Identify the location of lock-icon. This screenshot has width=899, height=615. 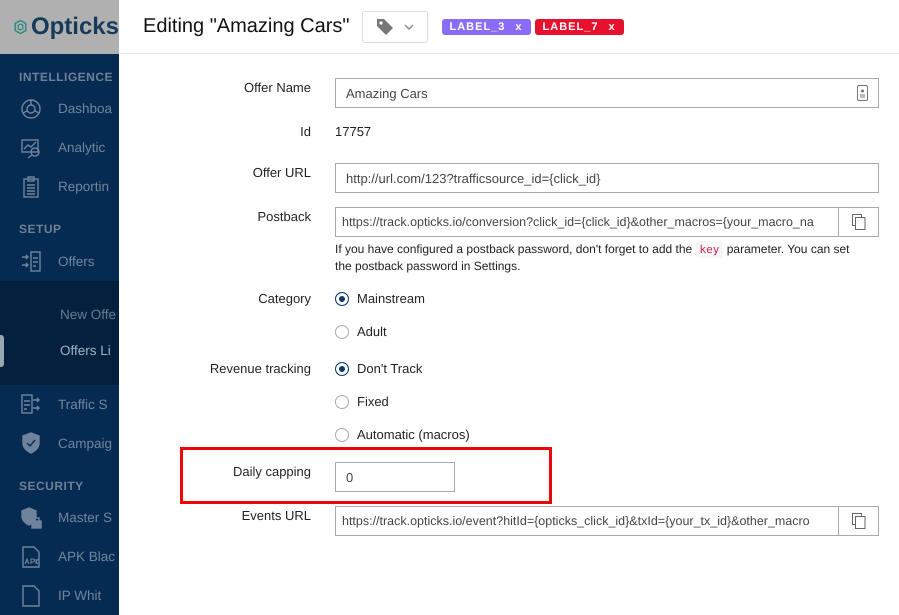
(31, 518).